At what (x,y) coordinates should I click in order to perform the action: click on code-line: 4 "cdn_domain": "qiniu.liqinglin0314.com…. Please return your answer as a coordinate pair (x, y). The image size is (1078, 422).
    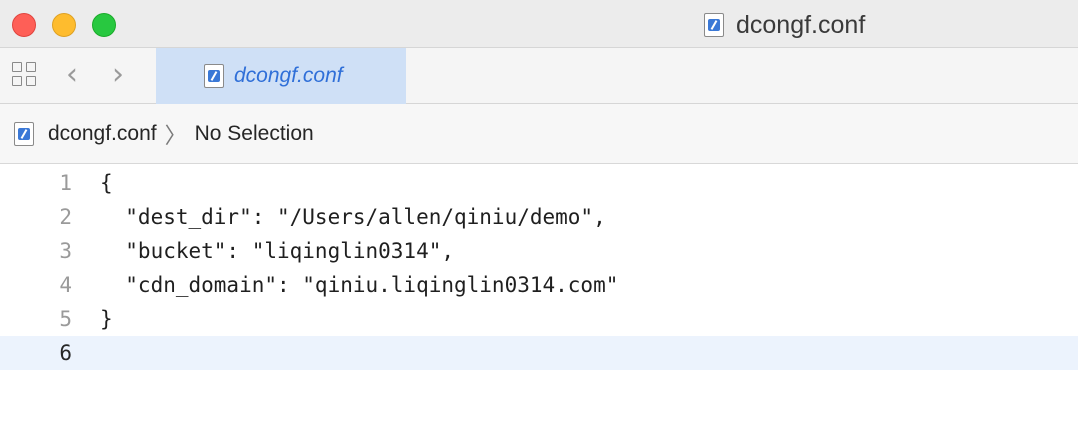
    Looking at the image, I should click on (539, 285).